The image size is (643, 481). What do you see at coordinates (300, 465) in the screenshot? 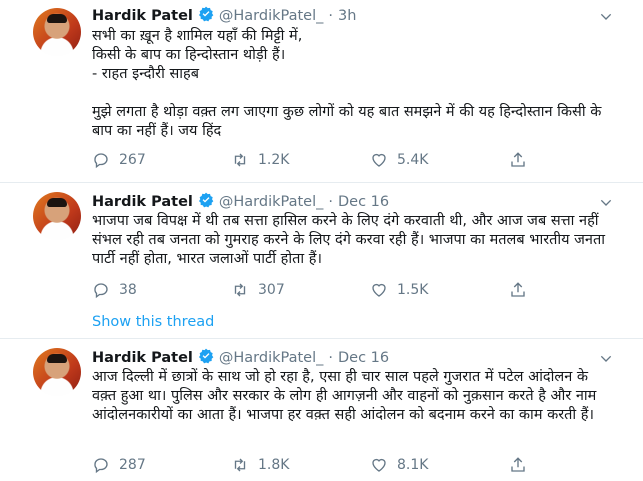
I see `retweet-button: 1.8K` at bounding box center [300, 465].